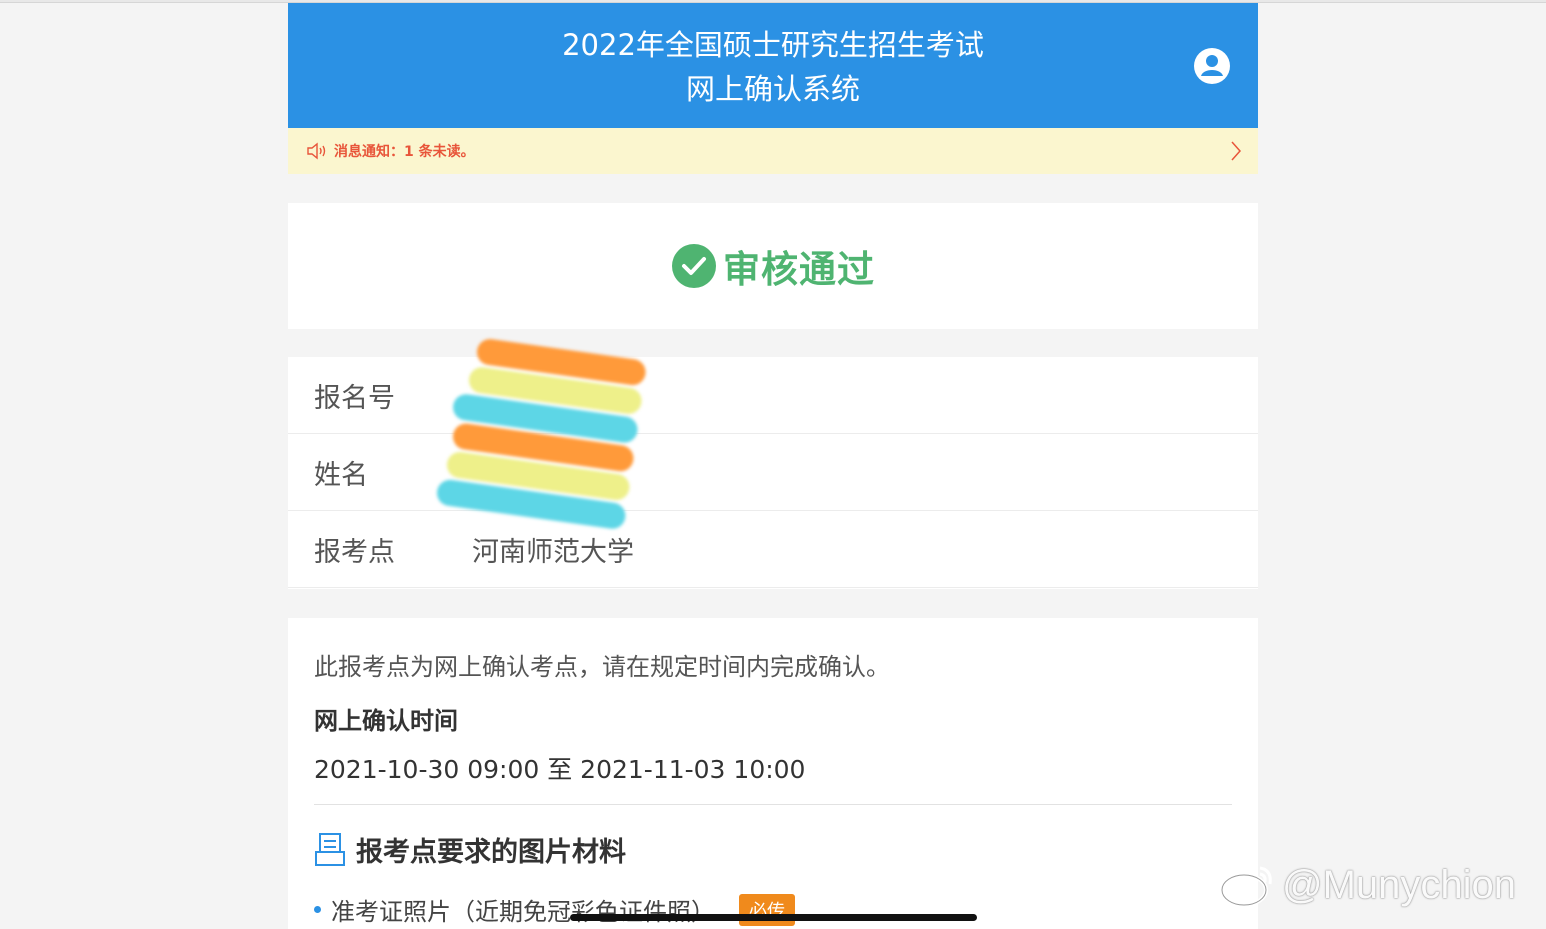 This screenshot has height=929, width=1546. What do you see at coordinates (773, 472) in the screenshot?
I see `info-row-name: 姓名` at bounding box center [773, 472].